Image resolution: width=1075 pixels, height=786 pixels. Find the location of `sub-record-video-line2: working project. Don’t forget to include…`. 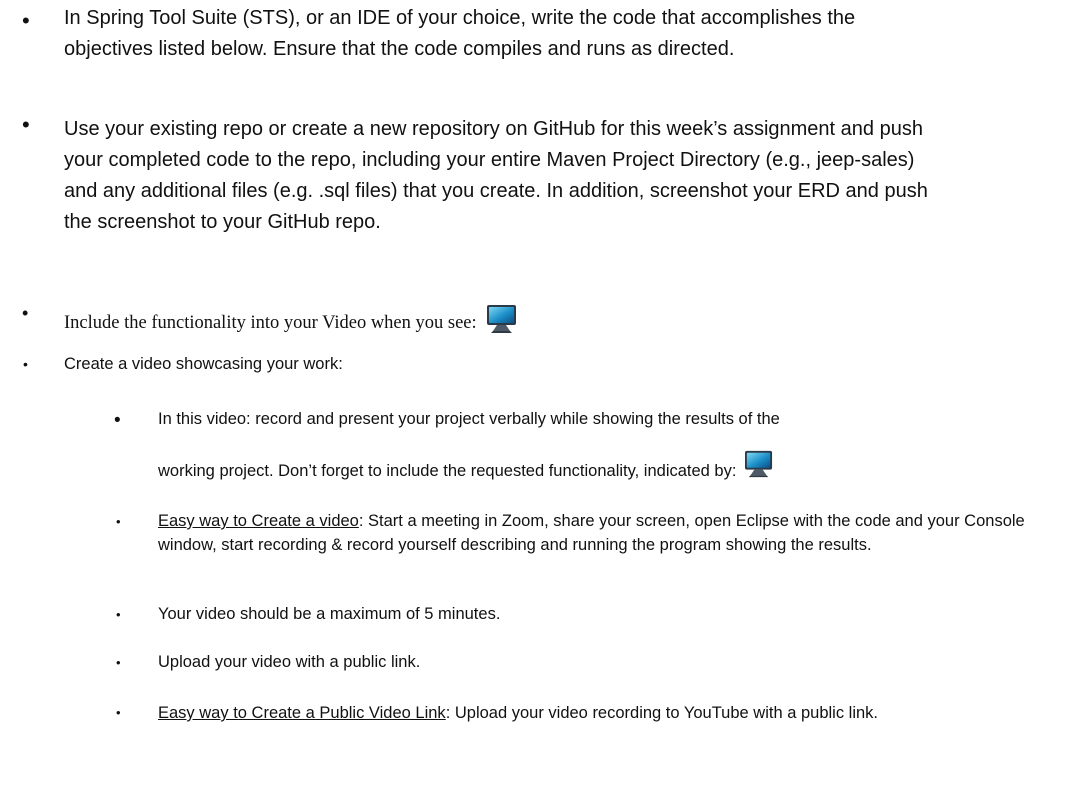

sub-record-video-line2: working project. Don’t forget to include… is located at coordinates (598, 468).